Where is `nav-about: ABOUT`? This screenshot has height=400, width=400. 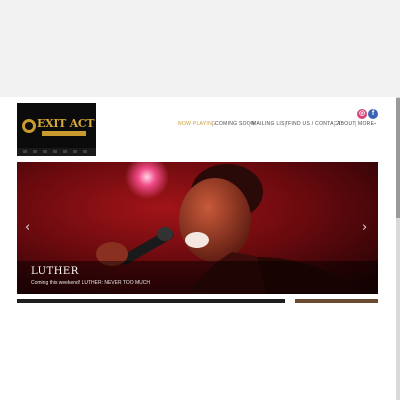
nav-about: ABOUT is located at coordinates (346, 124).